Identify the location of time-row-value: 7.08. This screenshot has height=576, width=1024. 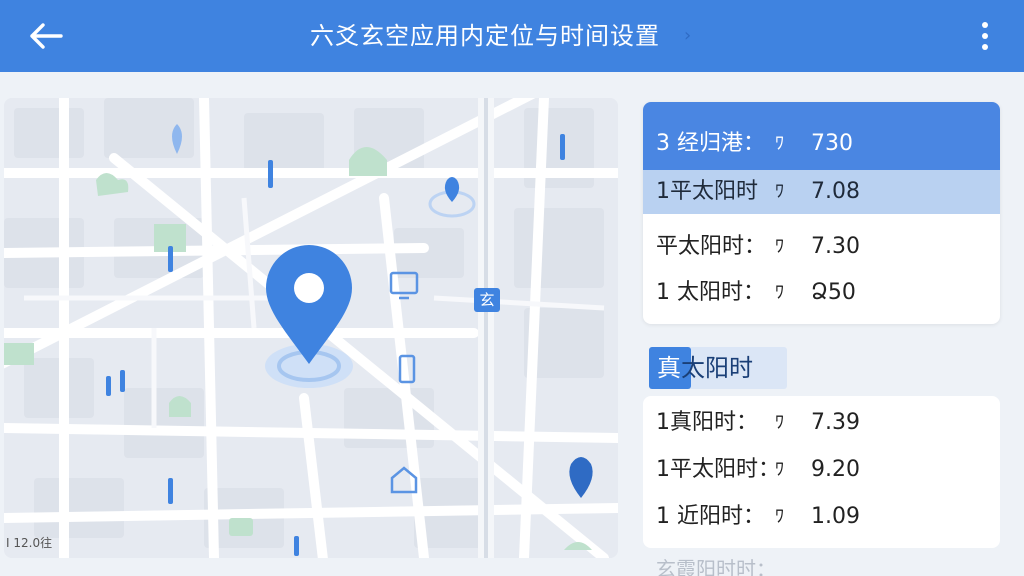
(835, 191).